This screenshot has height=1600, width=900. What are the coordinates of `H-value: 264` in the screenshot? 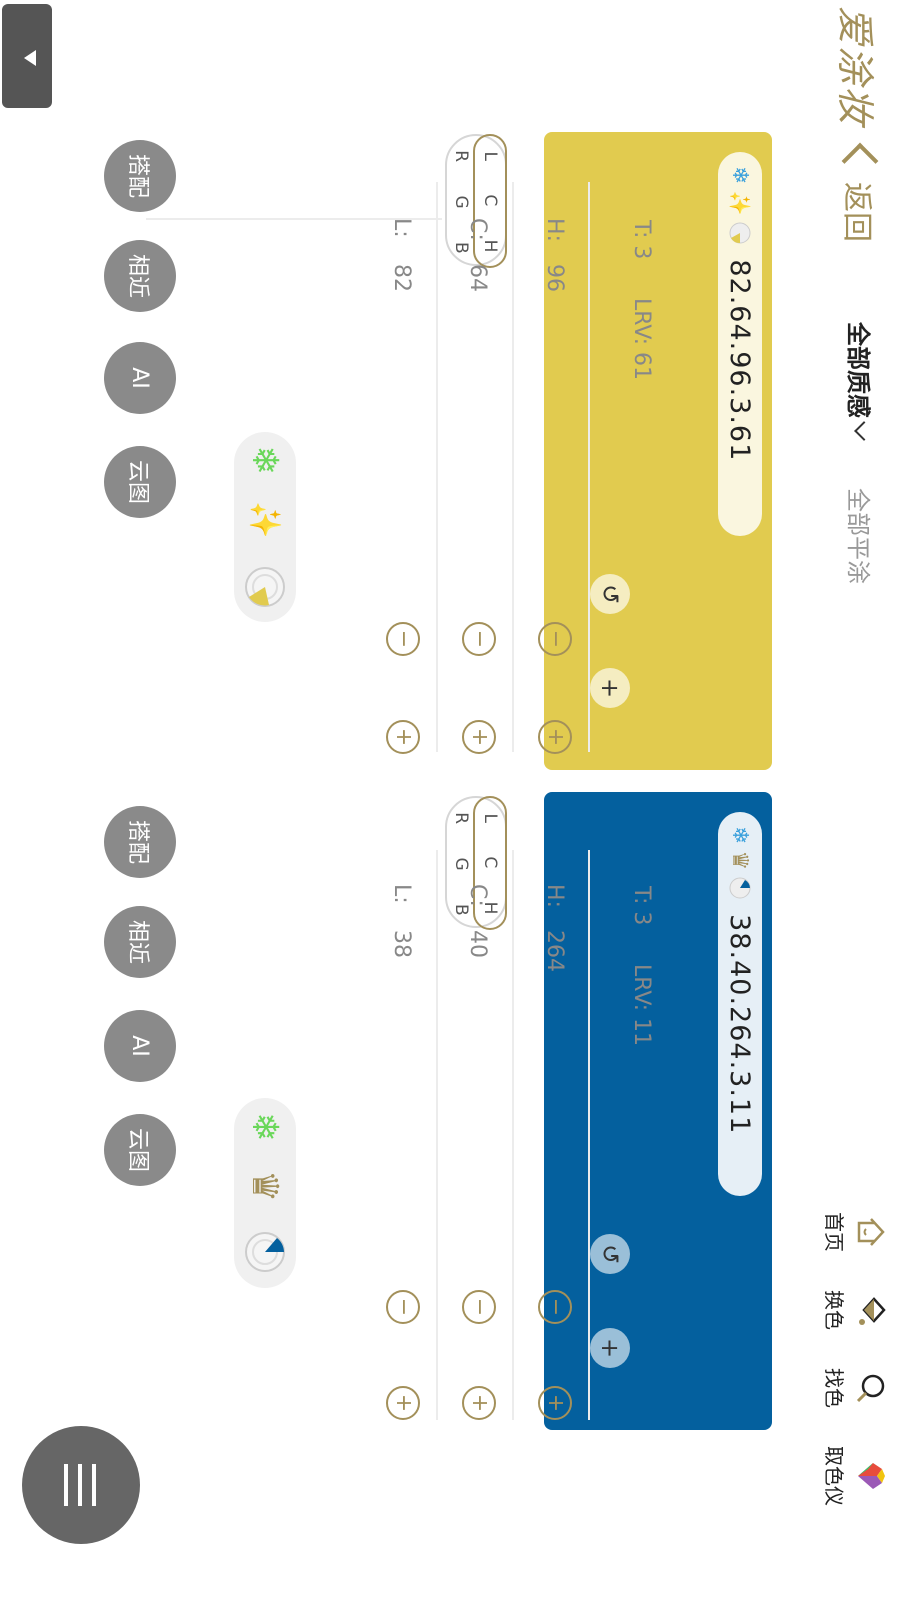 It's located at (554, 951).